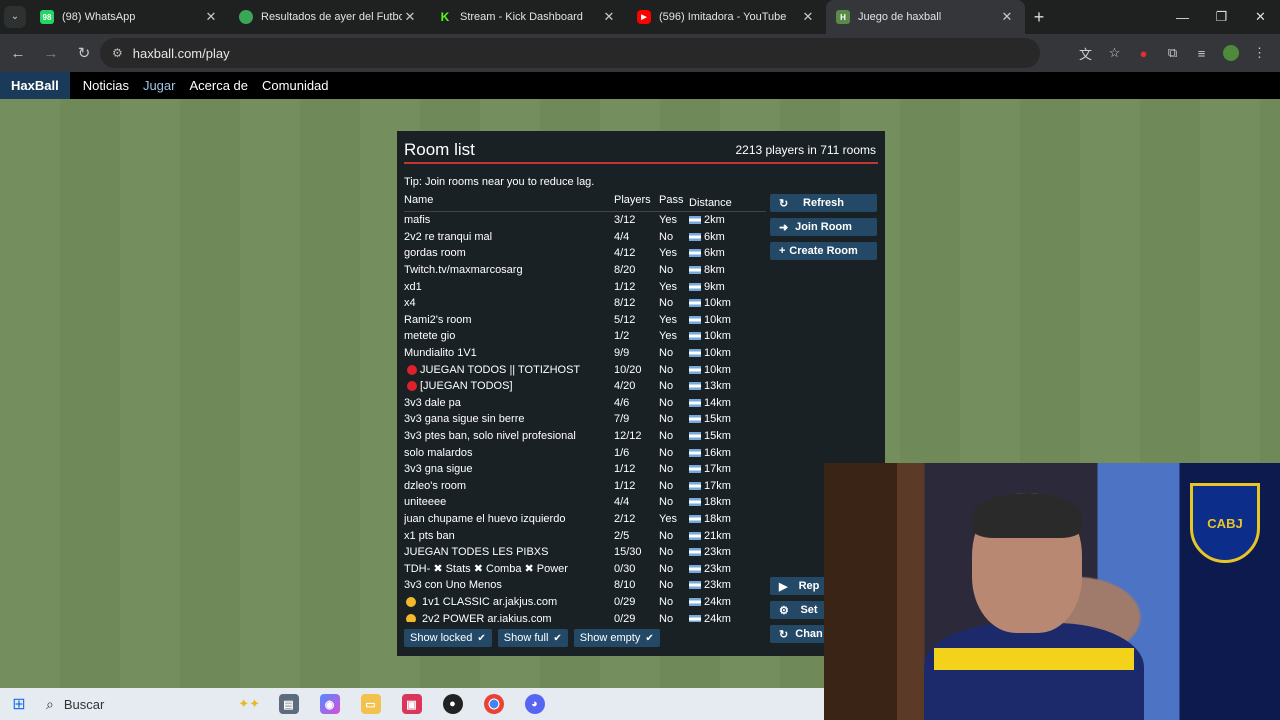 Image resolution: width=1280 pixels, height=720 pixels. What do you see at coordinates (925, 17) in the screenshot?
I see `tab-haxball: H Juego de haxball ✕` at bounding box center [925, 17].